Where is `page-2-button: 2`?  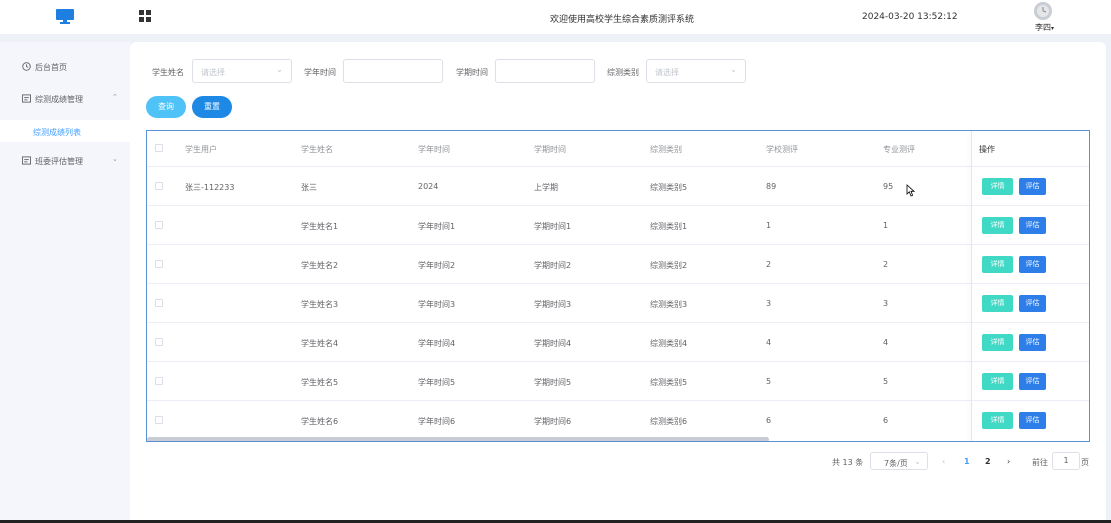
page-2-button: 2 is located at coordinates (988, 461).